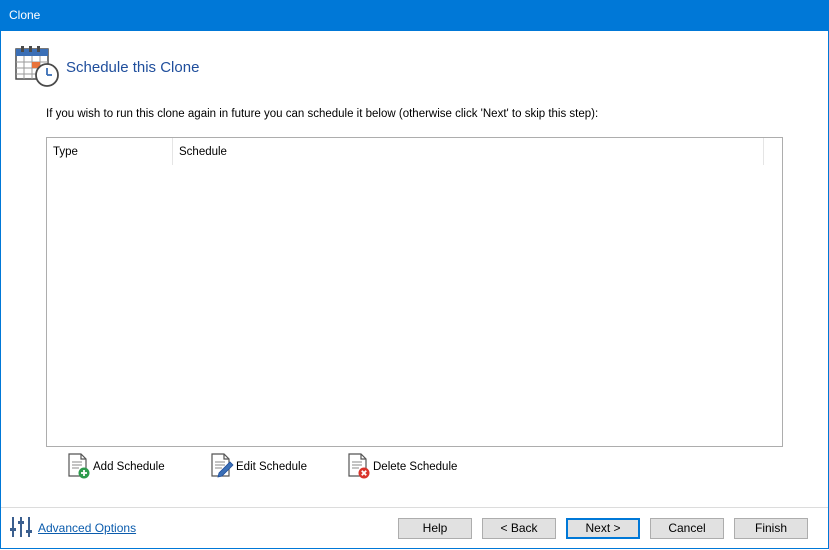 The height and width of the screenshot is (550, 829). I want to click on next-button: Next >, so click(603, 528).